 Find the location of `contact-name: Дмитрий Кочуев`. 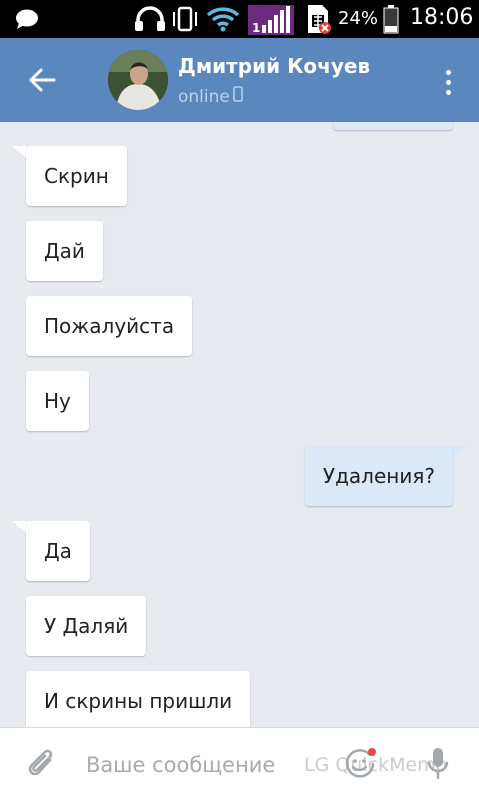

contact-name: Дмитрий Кочуев is located at coordinates (274, 66).